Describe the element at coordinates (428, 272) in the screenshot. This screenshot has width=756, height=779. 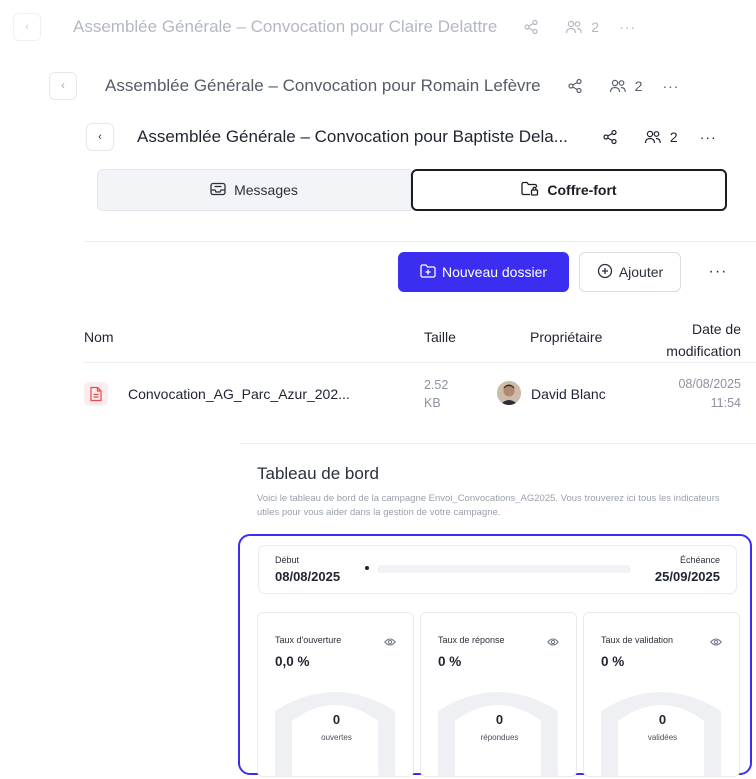
I see `folder-plus-icon` at that location.